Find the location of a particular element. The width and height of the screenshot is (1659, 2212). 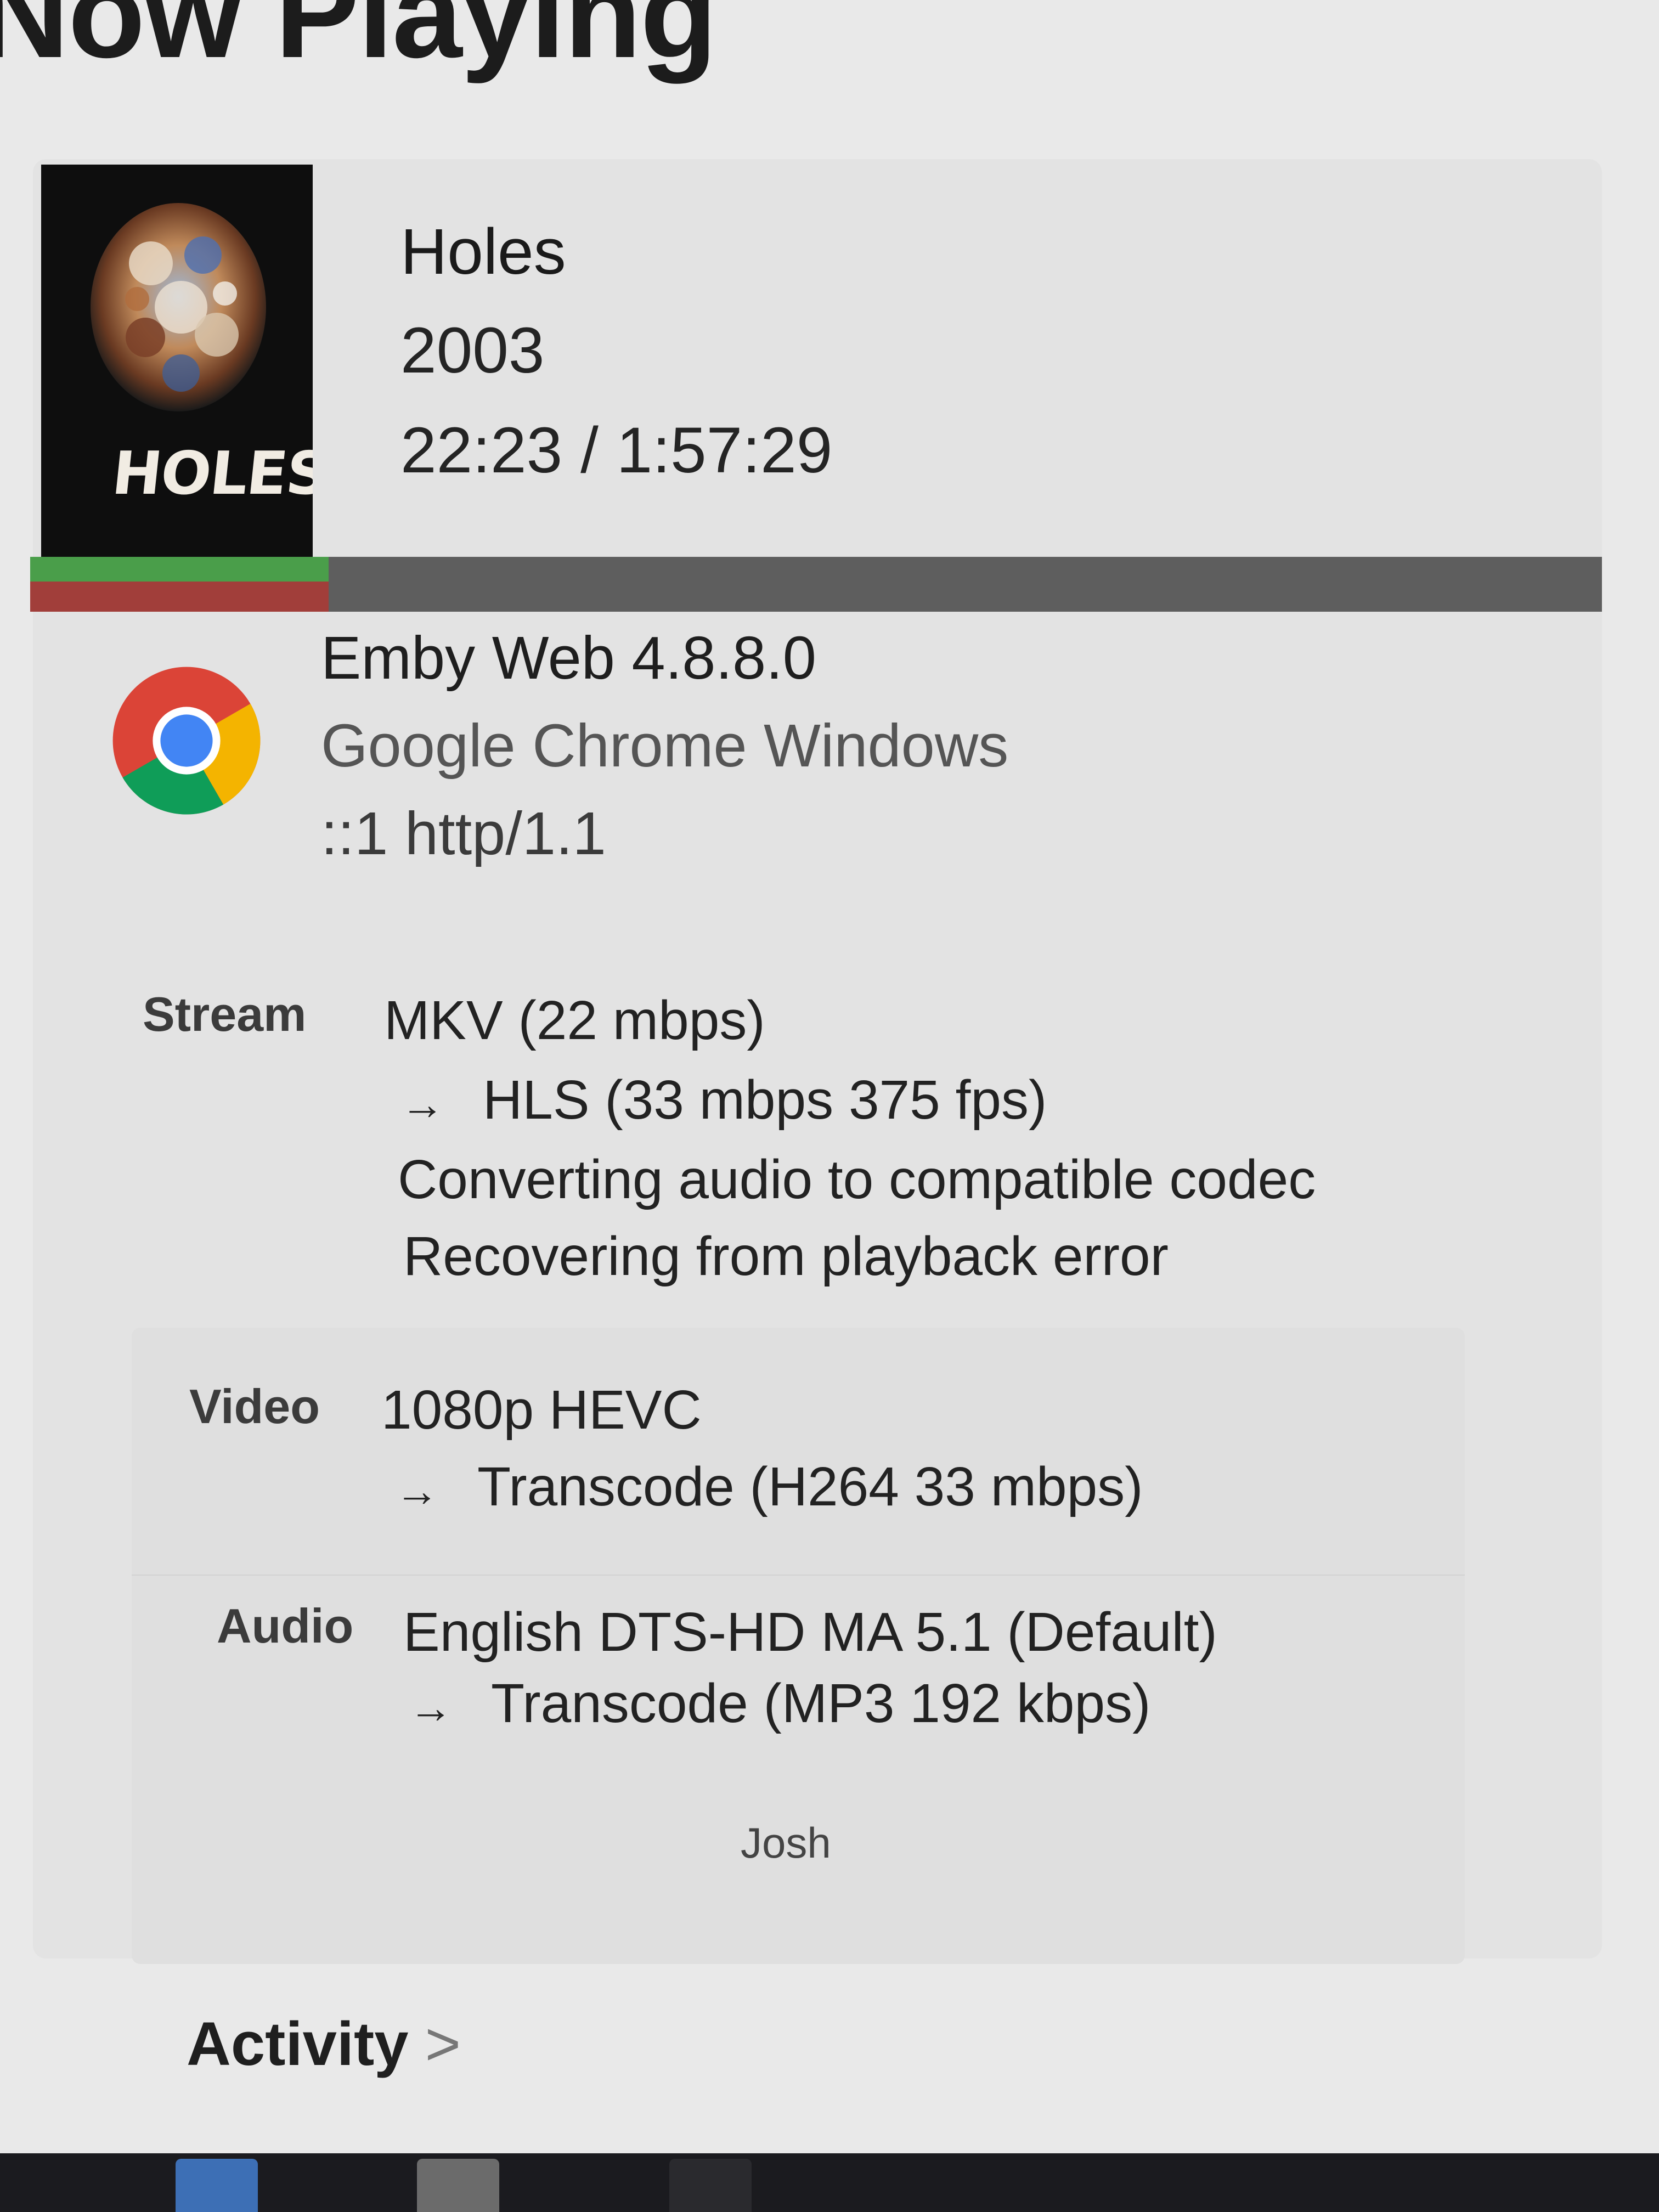

activity-link: Activity > is located at coordinates (324, 2044).